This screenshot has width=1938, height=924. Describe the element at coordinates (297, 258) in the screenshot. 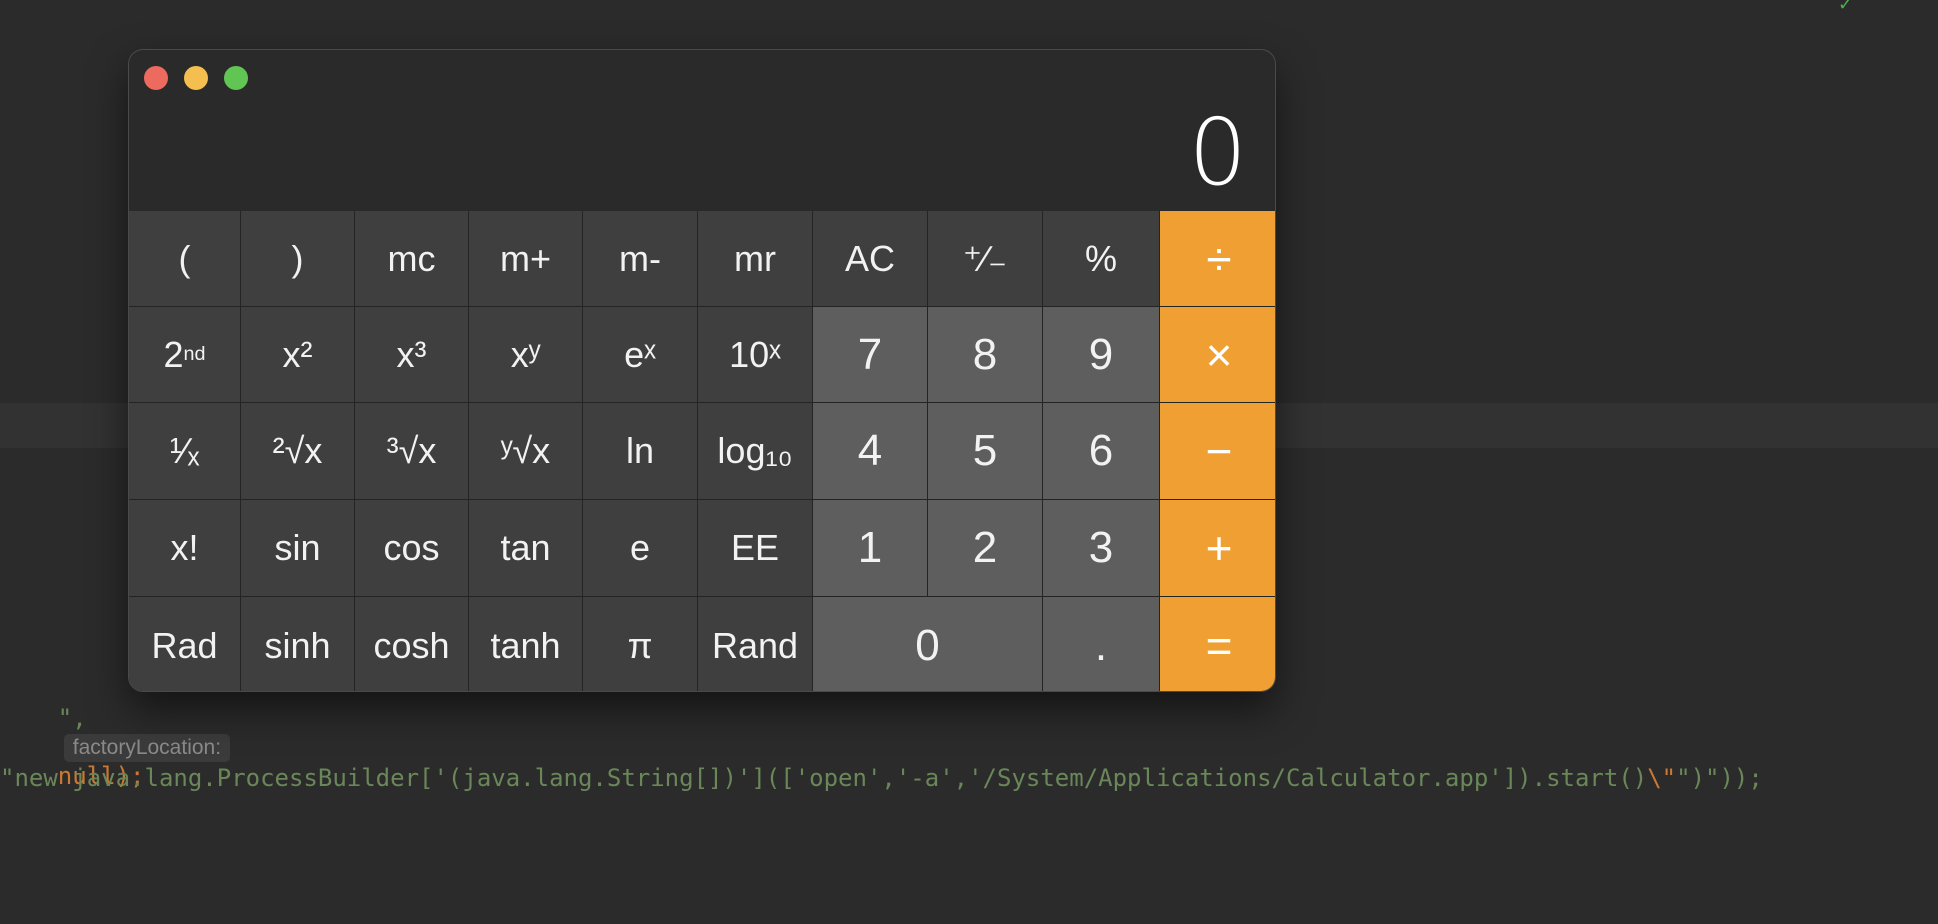

I see `close-paren-button: )` at that location.